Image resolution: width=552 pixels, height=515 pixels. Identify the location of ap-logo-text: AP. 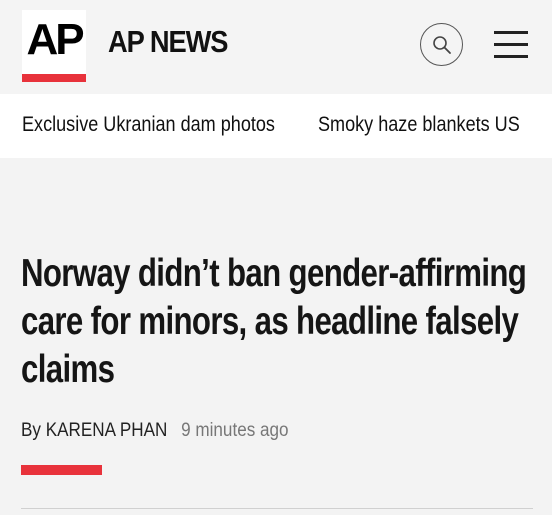
(55, 39).